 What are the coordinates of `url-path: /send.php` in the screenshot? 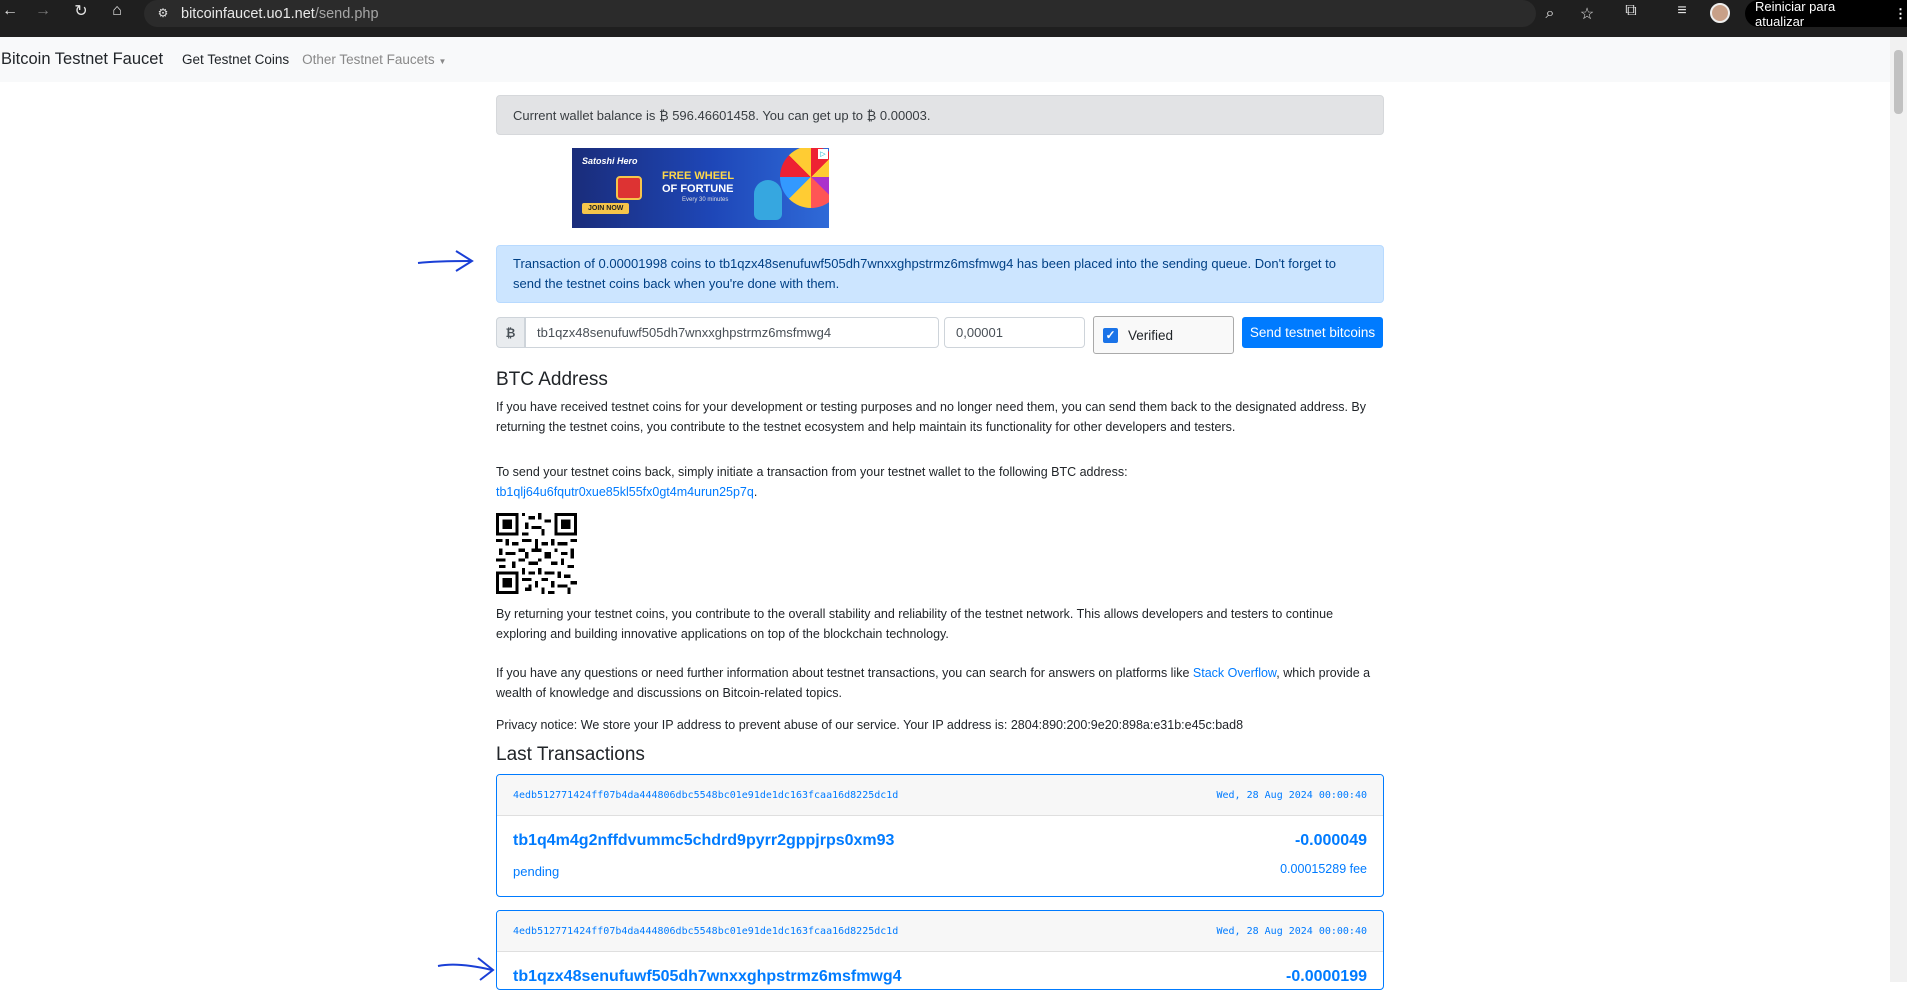 It's located at (346, 13).